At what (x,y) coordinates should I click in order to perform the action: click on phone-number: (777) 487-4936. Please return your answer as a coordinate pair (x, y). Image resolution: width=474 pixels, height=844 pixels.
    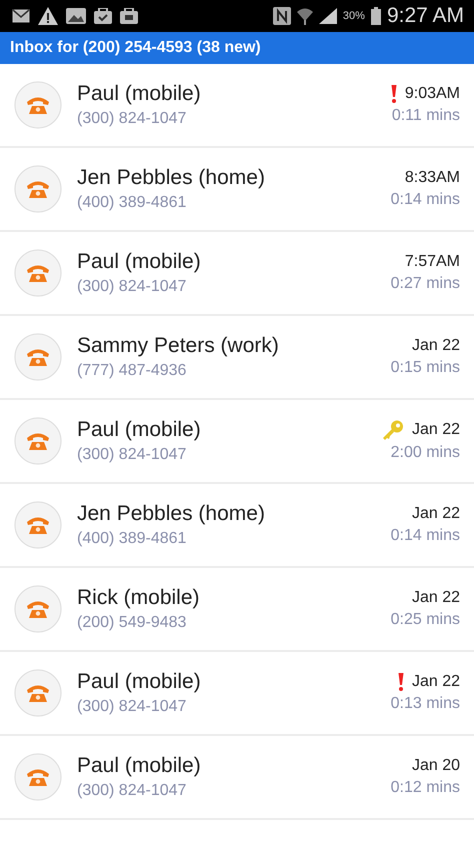
    Looking at the image, I should click on (132, 371).